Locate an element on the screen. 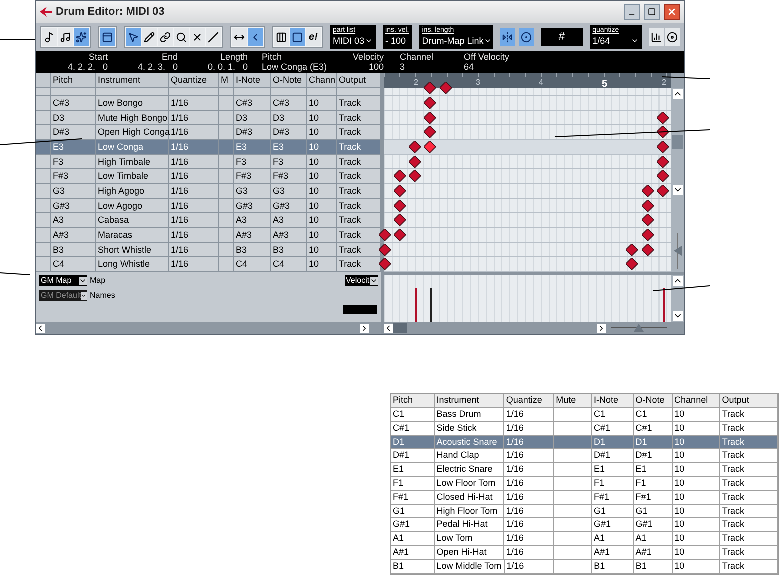  drum-row: F3 High Timbale 1/16 F3 F3 10 Track is located at coordinates (208, 162).